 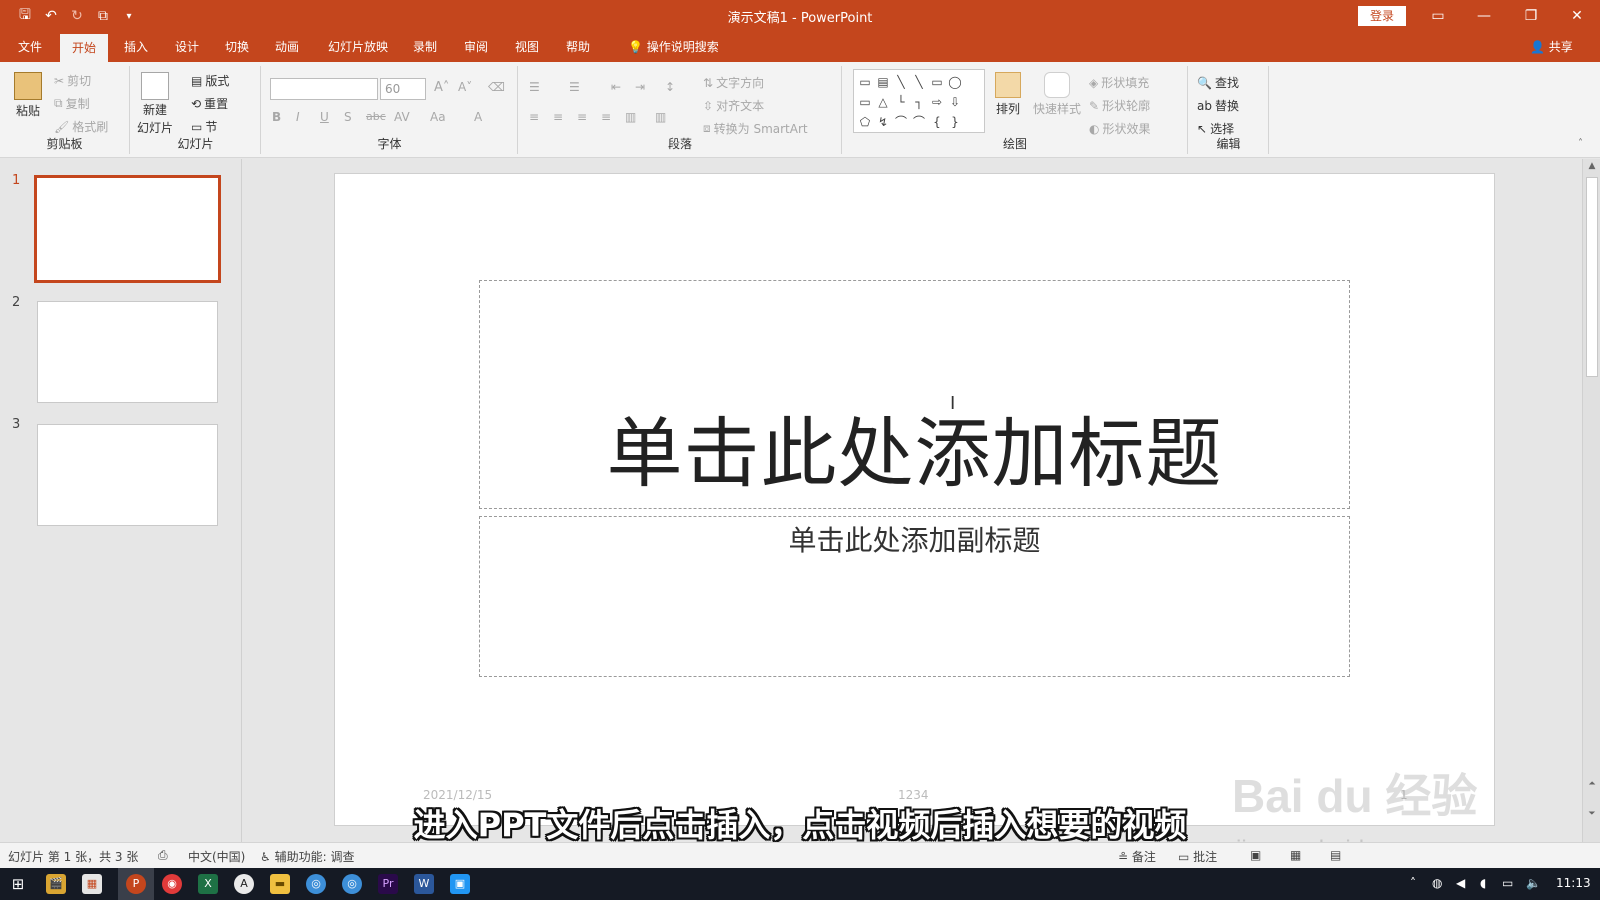 I want to click on italic-button: I, so click(x=298, y=117).